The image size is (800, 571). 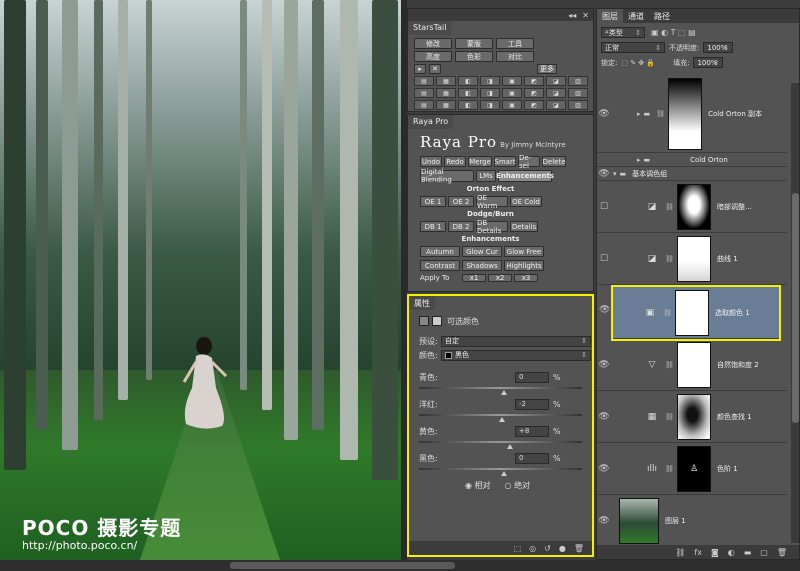 I want to click on starstail-btn: 修改, so click(x=433, y=43).